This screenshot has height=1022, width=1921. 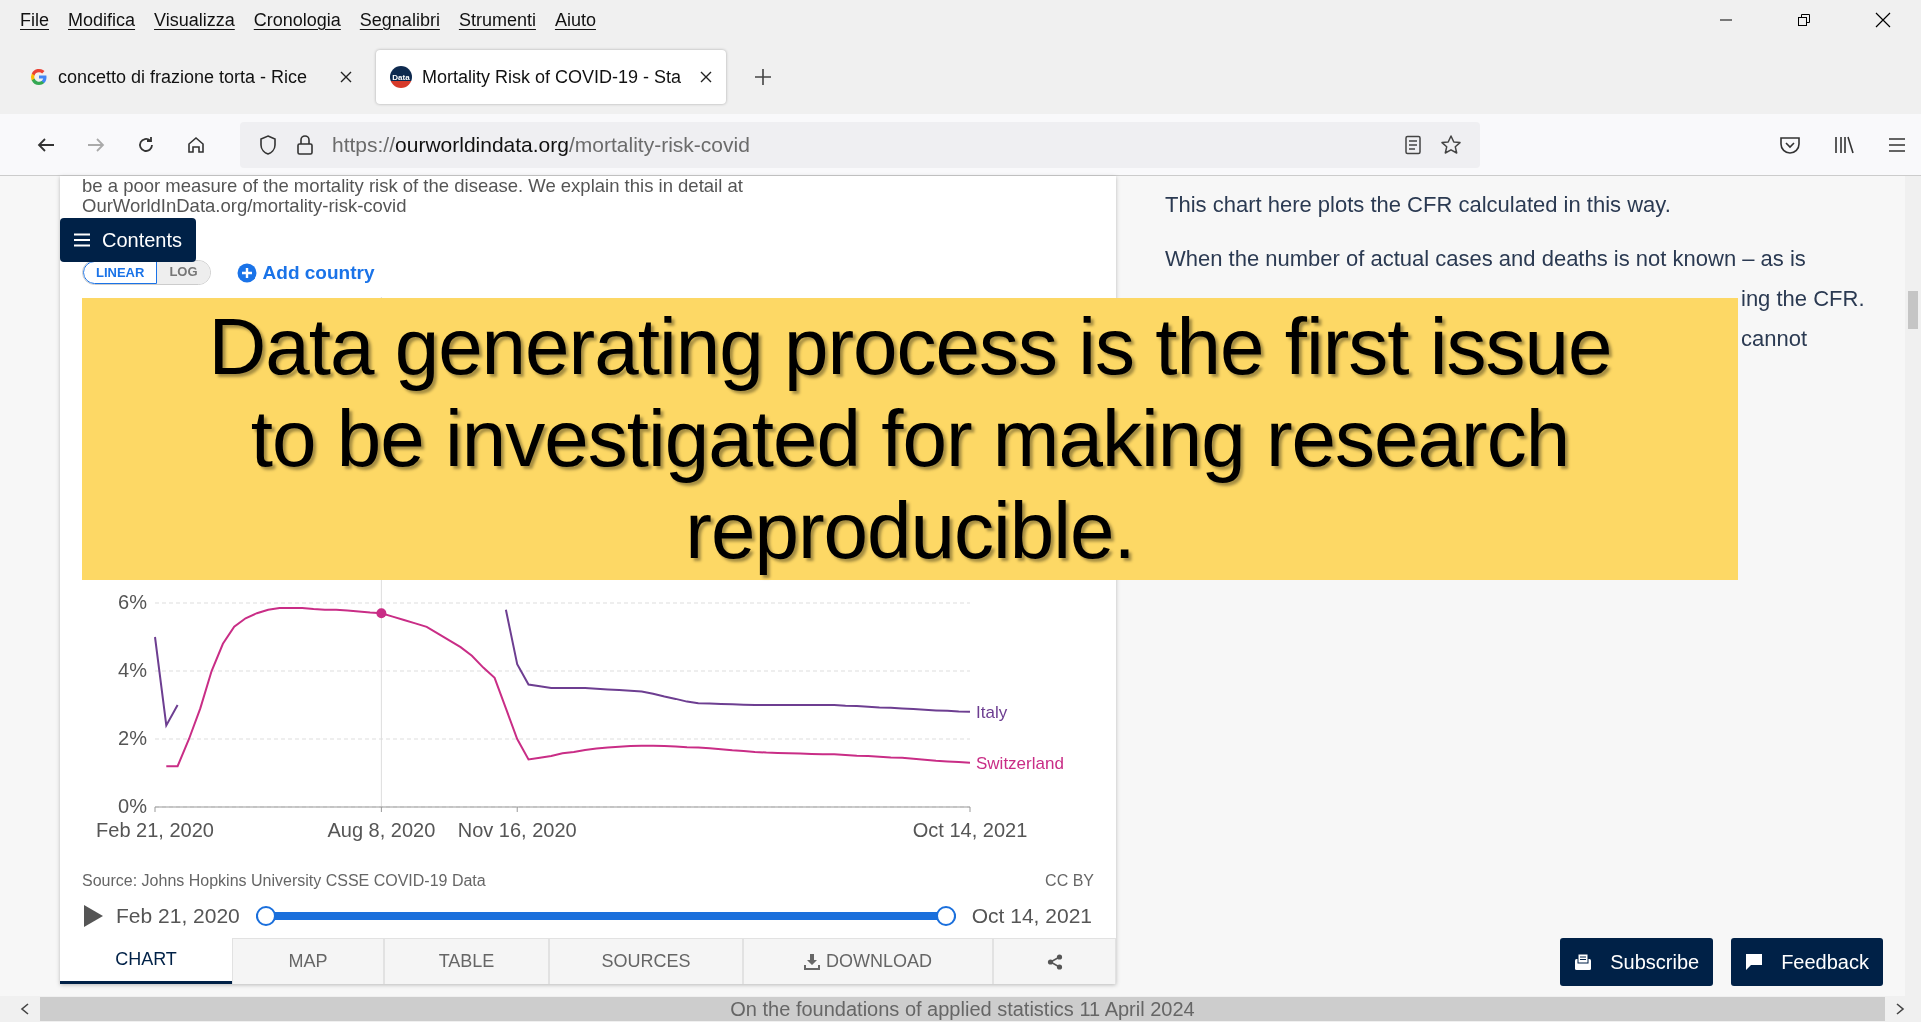 I want to click on slide-footer-text: On the foundations of applied statistics 11 April 2024, so click(x=962, y=1009).